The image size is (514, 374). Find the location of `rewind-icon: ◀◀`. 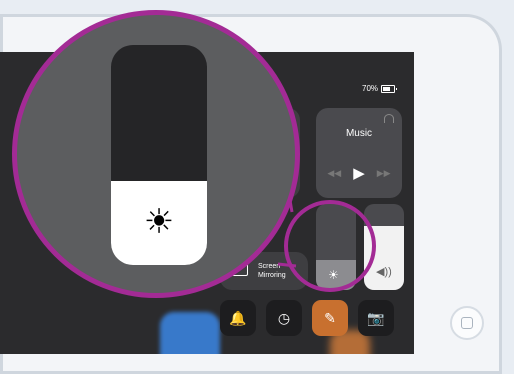

rewind-icon: ◀◀ is located at coordinates (334, 173).